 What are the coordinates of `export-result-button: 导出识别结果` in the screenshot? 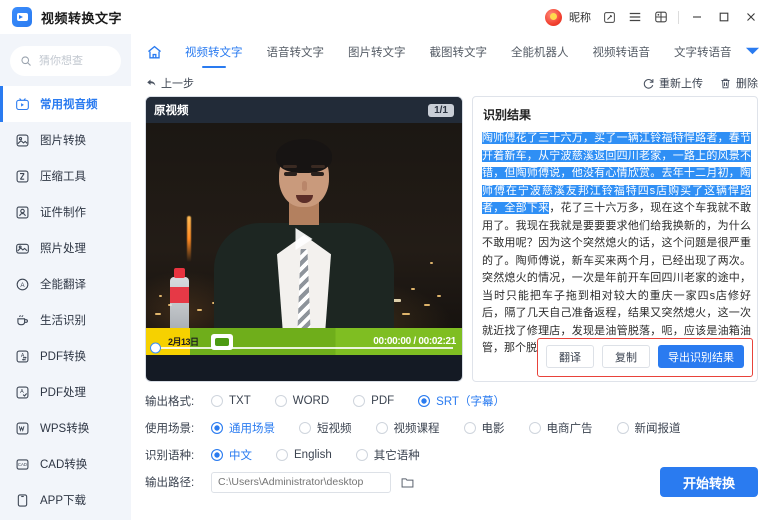 It's located at (701, 356).